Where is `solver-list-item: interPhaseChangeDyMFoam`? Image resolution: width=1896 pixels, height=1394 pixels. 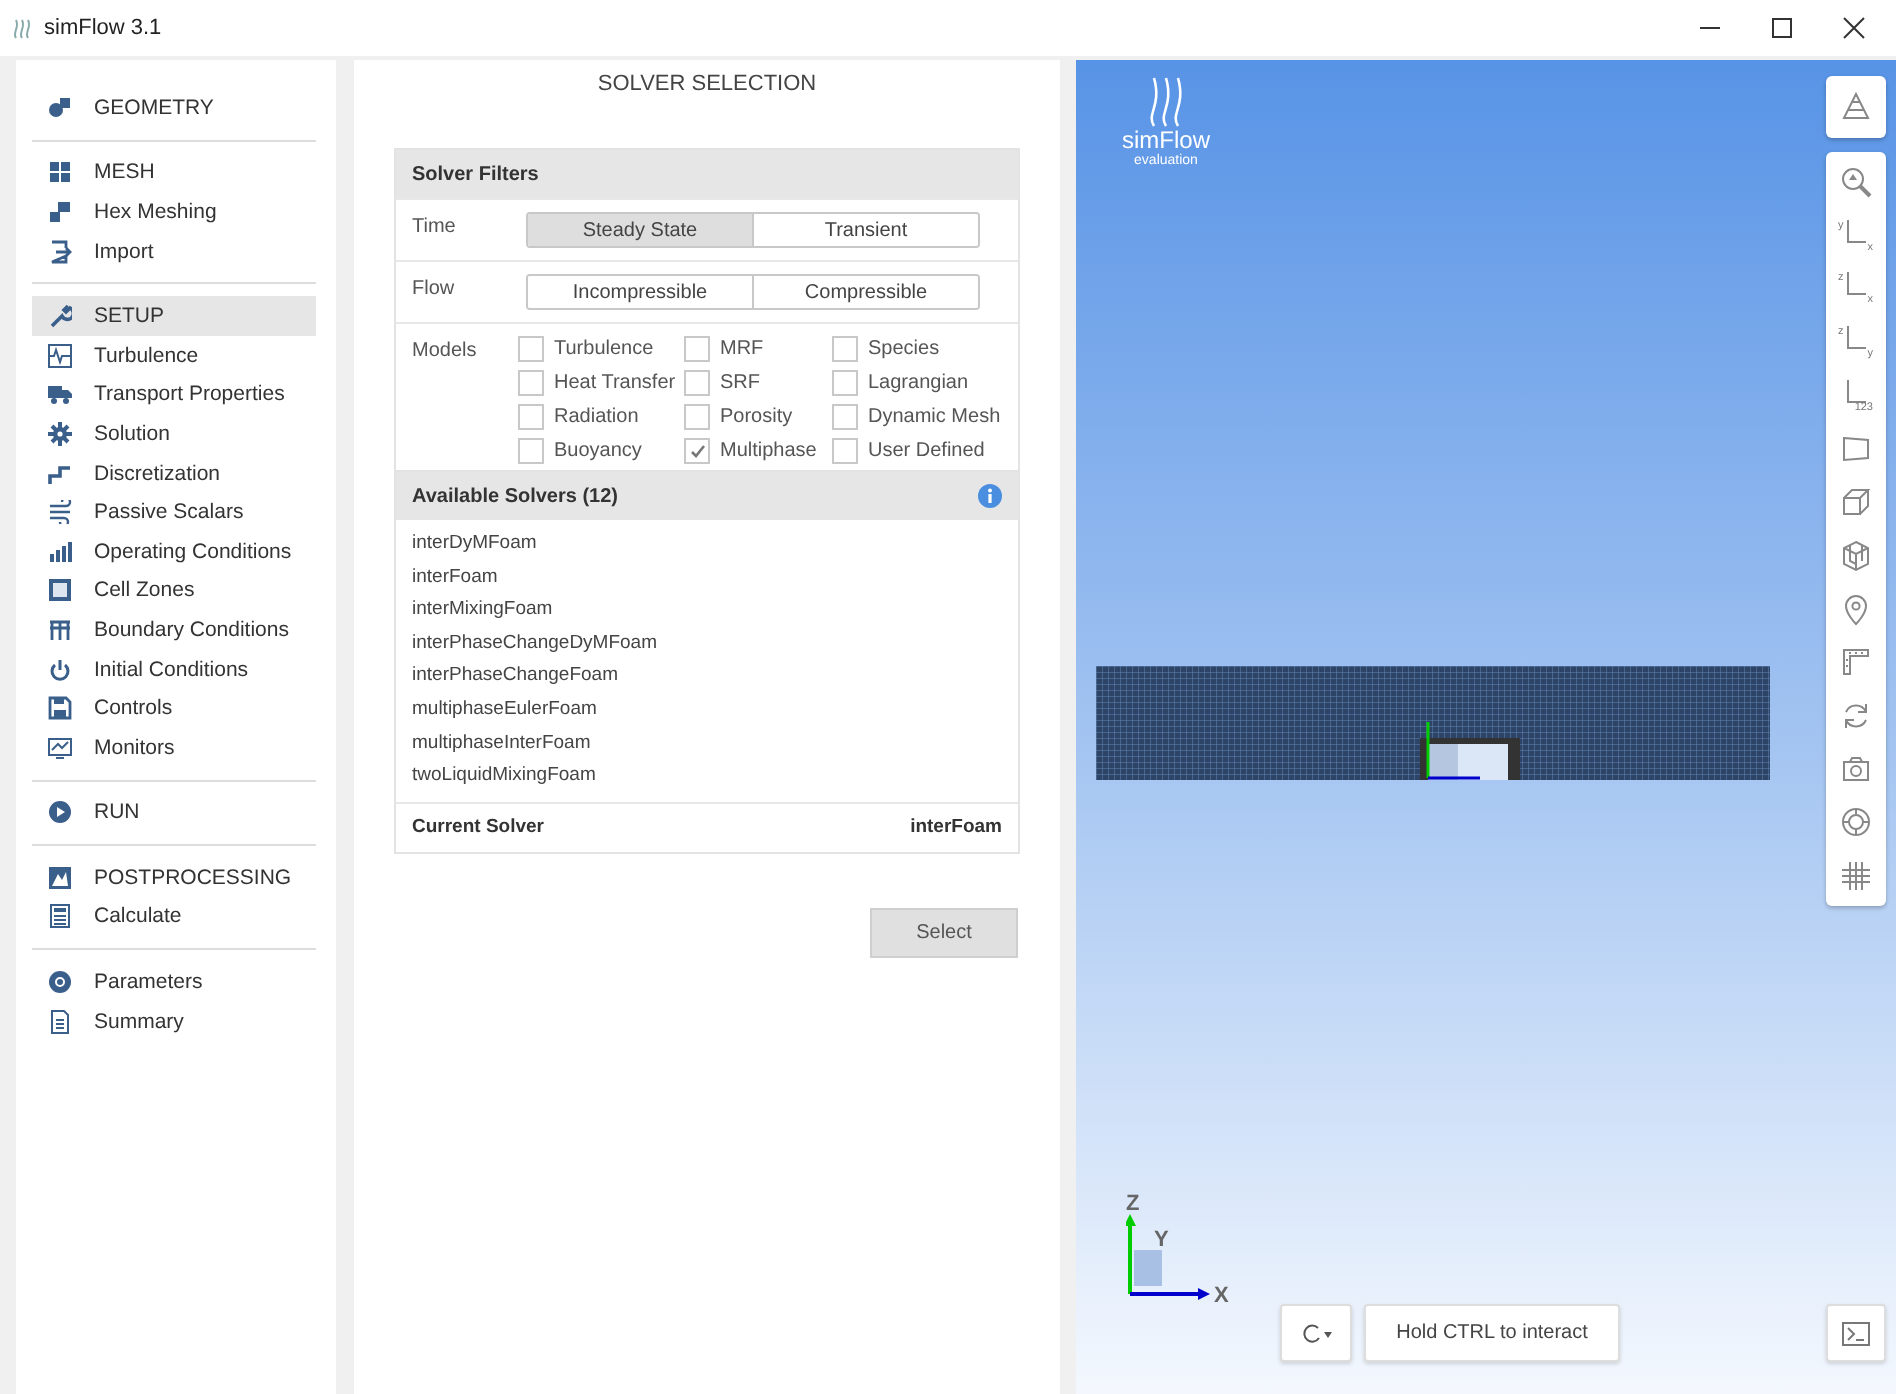 solver-list-item: interPhaseChangeDyMFoam is located at coordinates (707, 644).